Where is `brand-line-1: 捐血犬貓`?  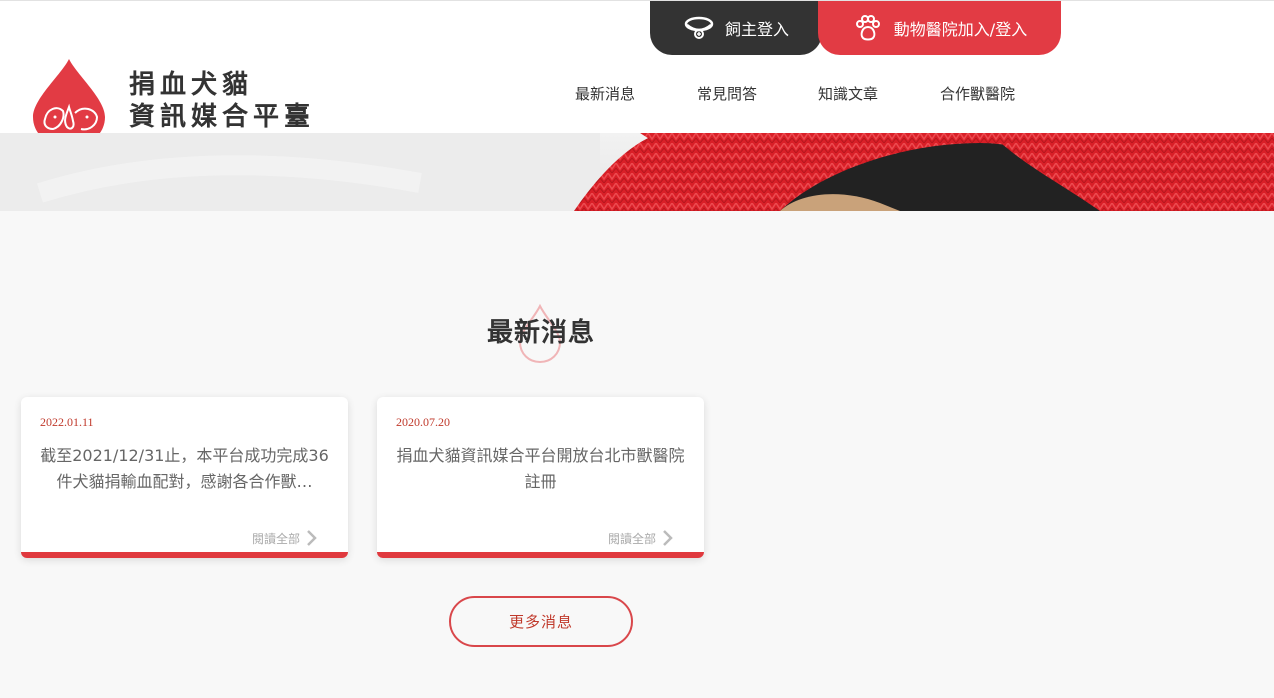
brand-line-1: 捐血犬貓 is located at coordinates (191, 85).